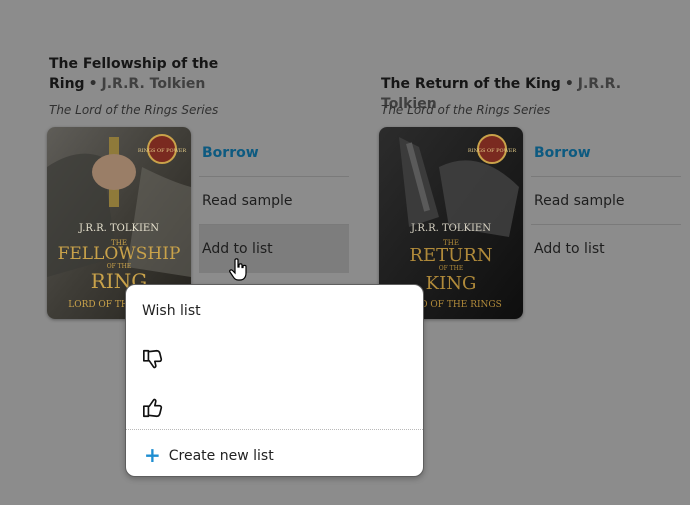 This screenshot has width=690, height=505. Describe the element at coordinates (451, 268) in the screenshot. I see `cover-of-the-text: OF THE` at that location.